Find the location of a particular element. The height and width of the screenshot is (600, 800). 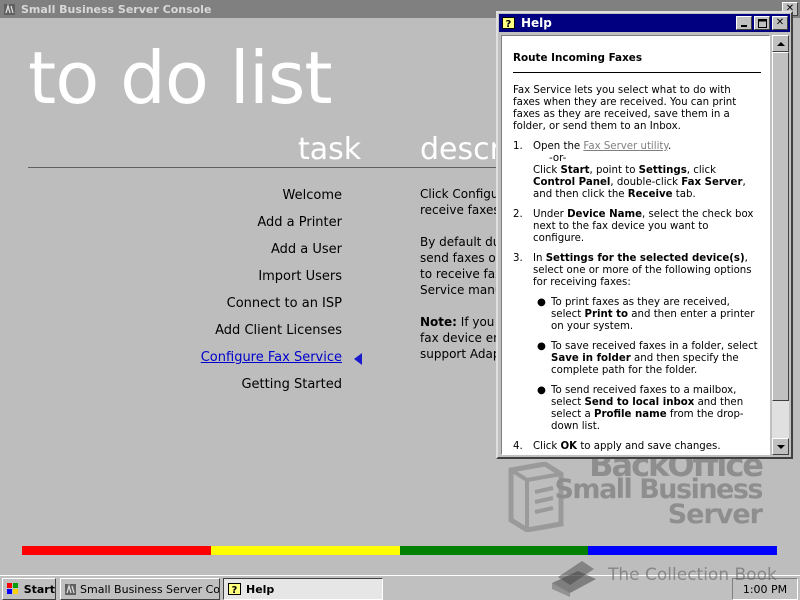

help-scrollbar is located at coordinates (780, 245).